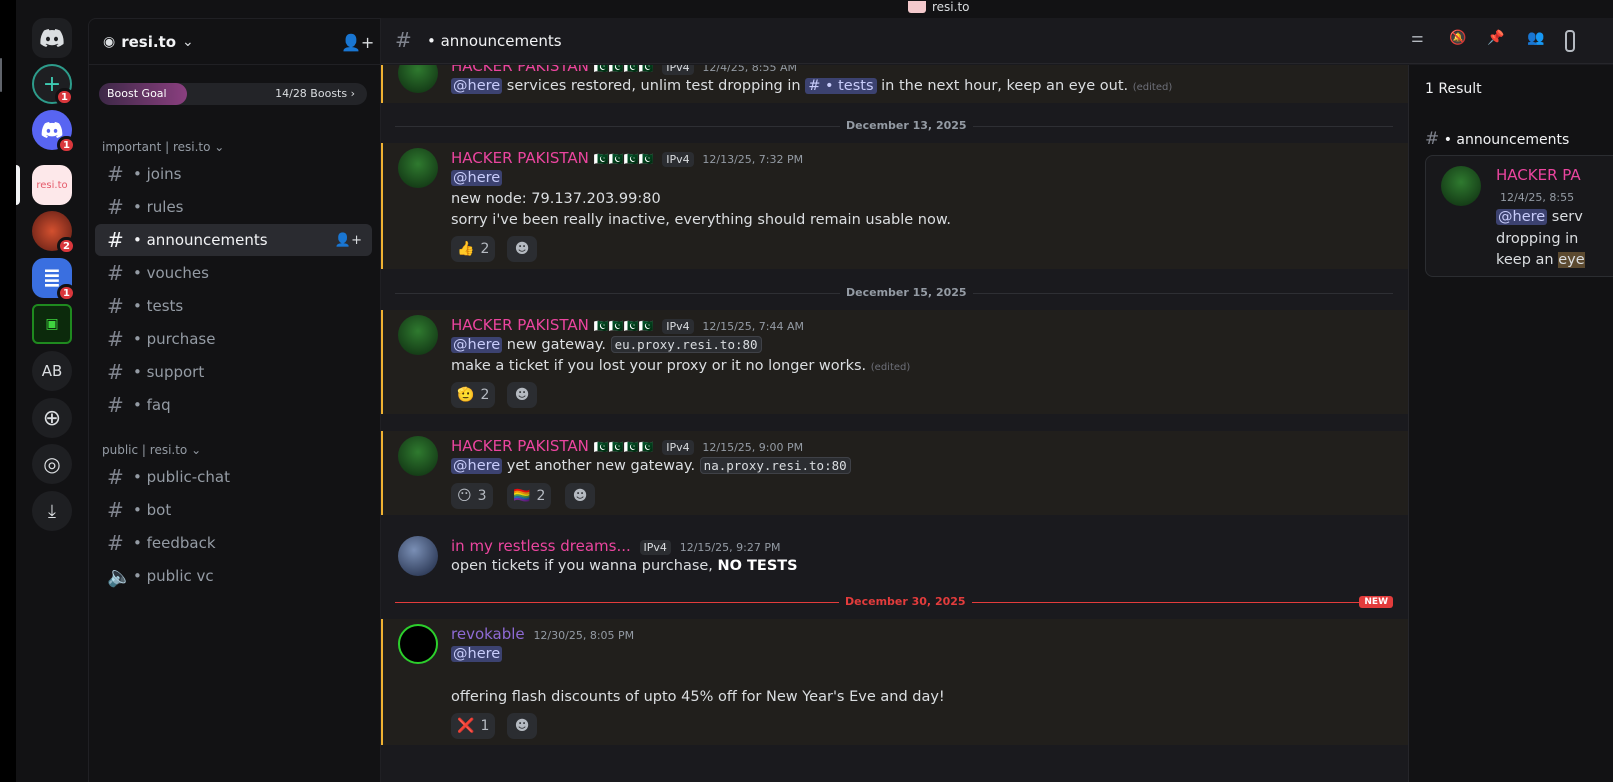 The height and width of the screenshot is (782, 1613). What do you see at coordinates (939, 7) in the screenshot?
I see `window-title: resi.to` at bounding box center [939, 7].